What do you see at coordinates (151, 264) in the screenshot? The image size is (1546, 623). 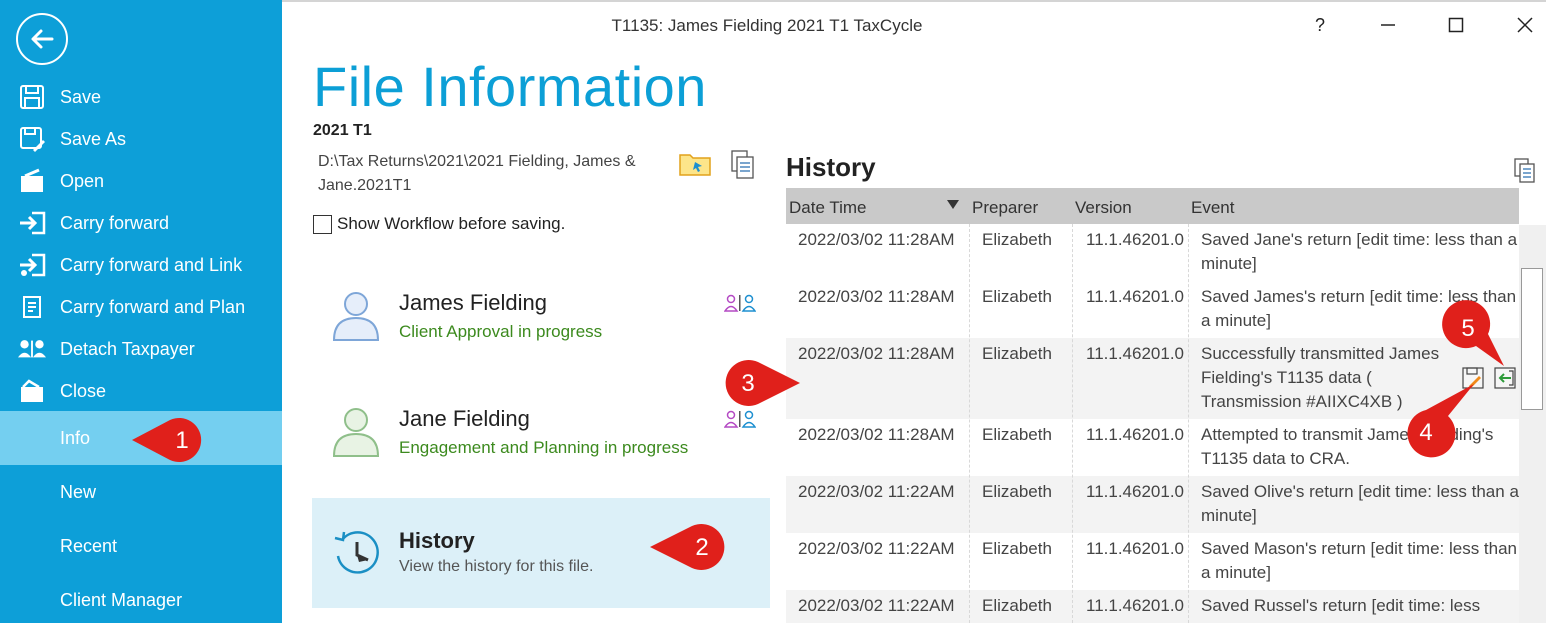 I see `sidebar-item-label: Carry forward and Link` at bounding box center [151, 264].